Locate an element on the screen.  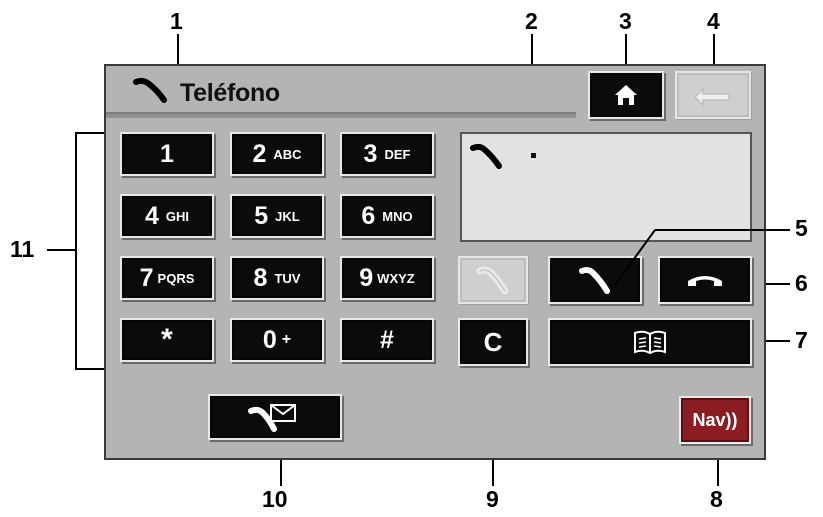
key-letters: DEF is located at coordinates (397, 154).